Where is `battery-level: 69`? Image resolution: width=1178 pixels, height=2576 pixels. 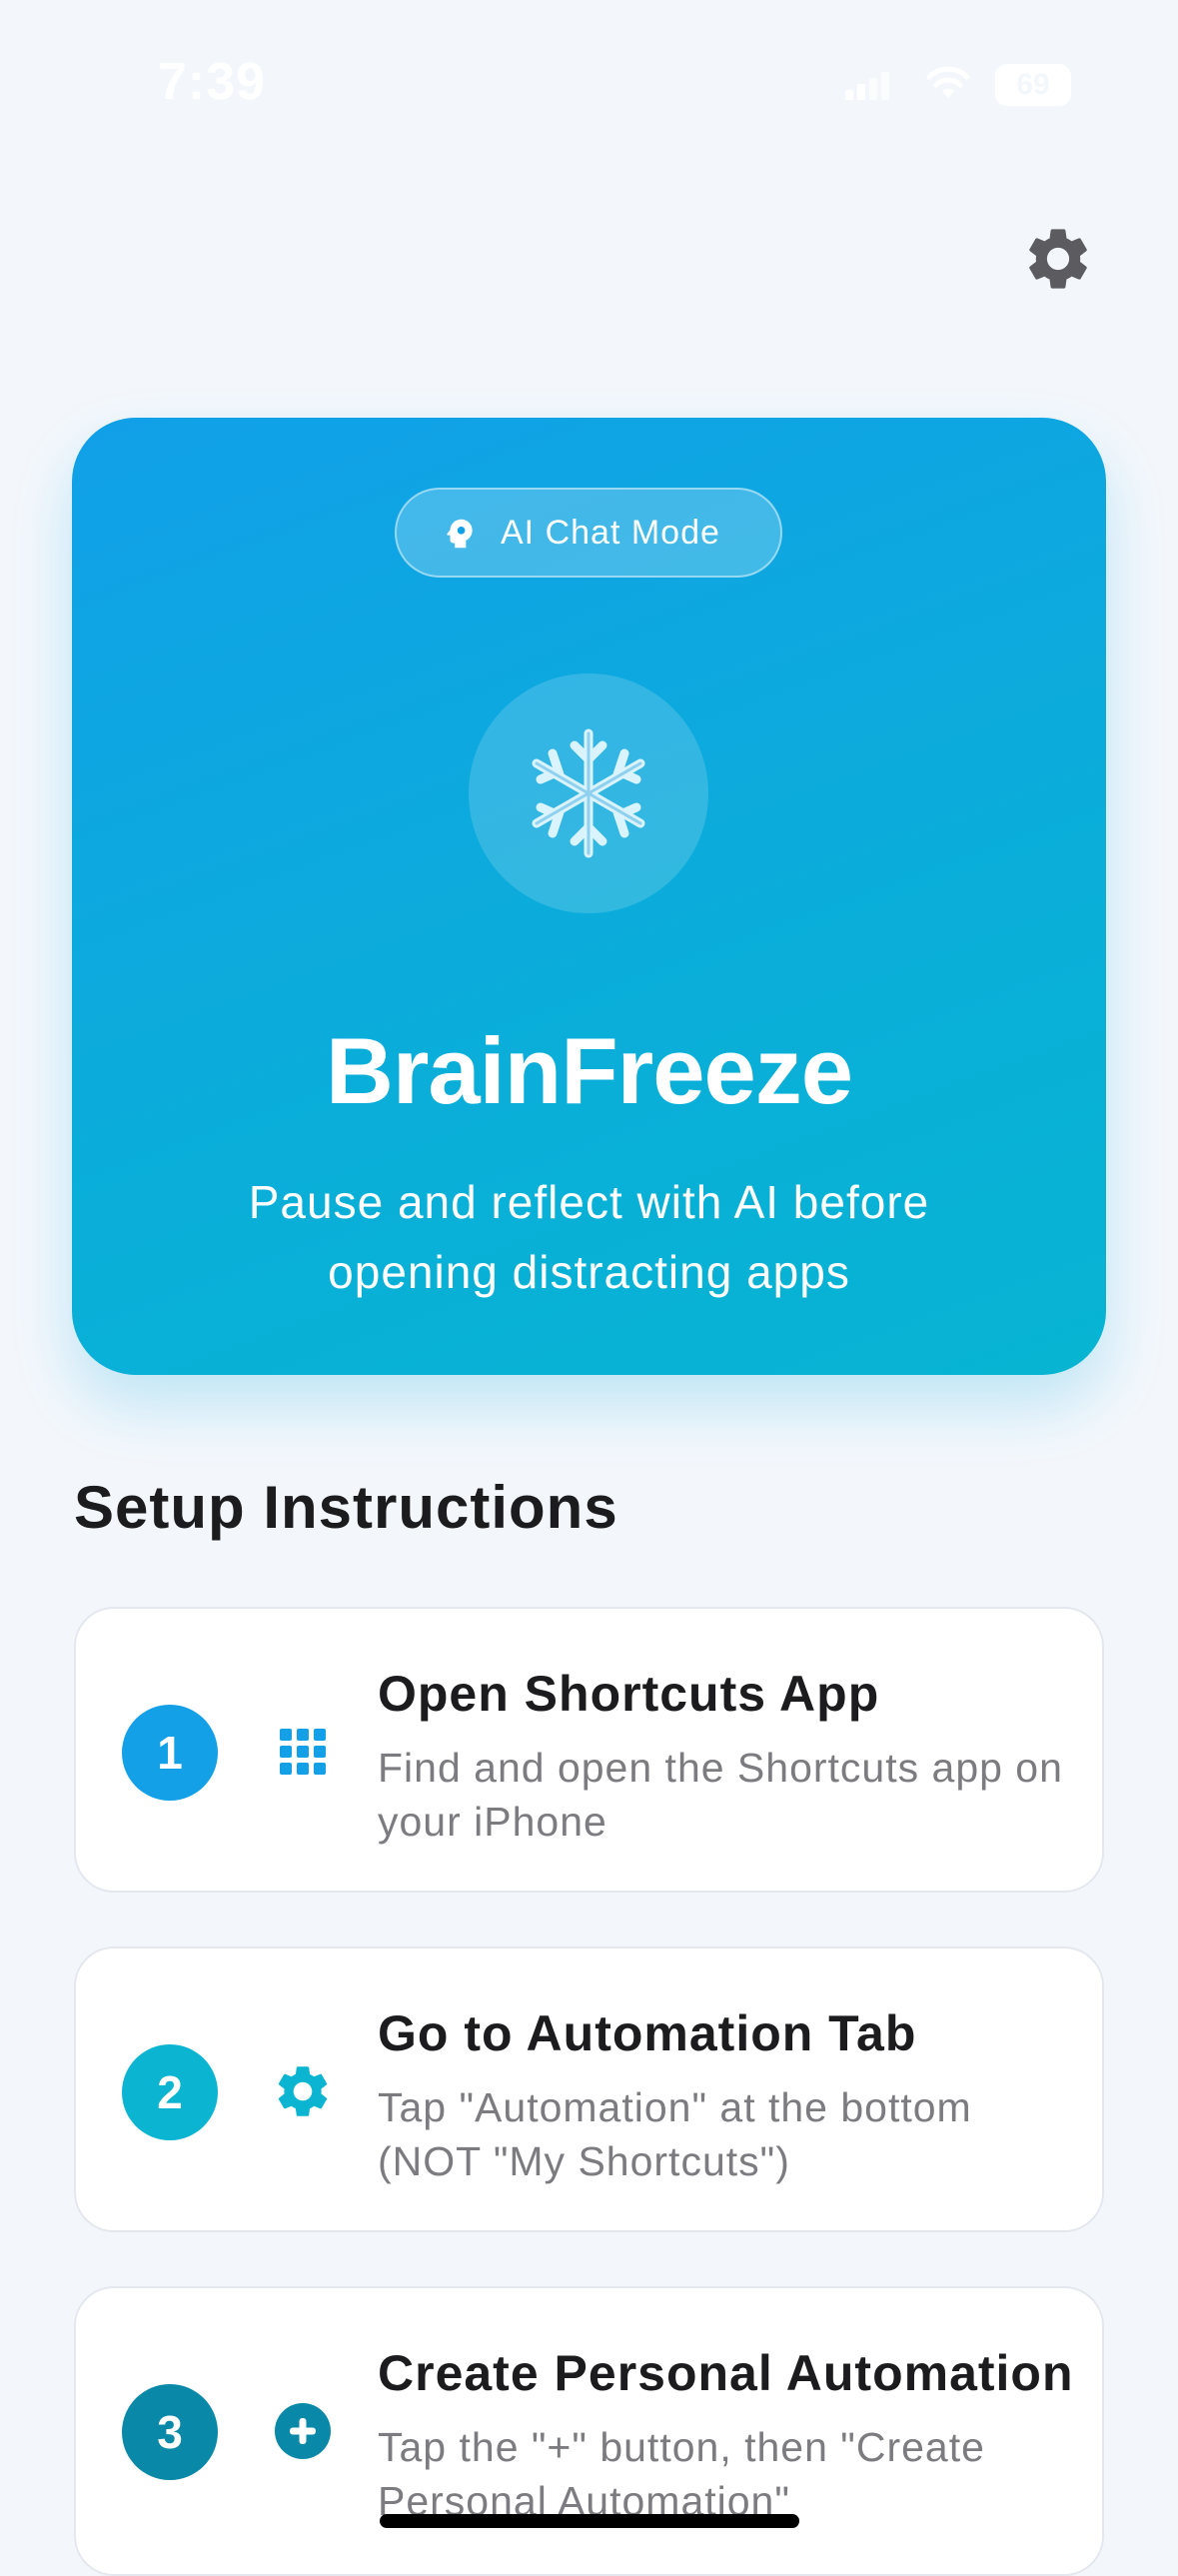
battery-level: 69 is located at coordinates (1033, 84).